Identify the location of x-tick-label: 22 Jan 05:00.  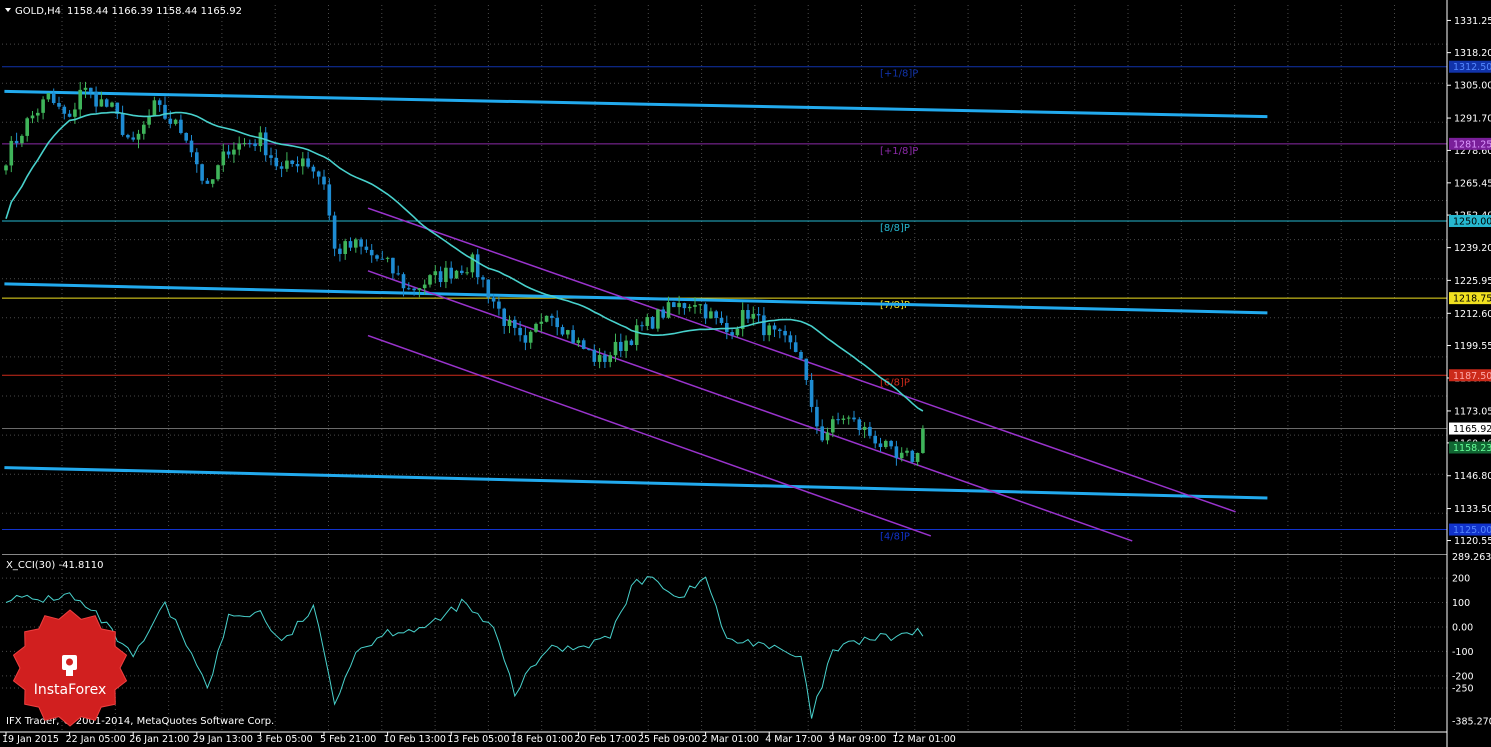
(96, 739).